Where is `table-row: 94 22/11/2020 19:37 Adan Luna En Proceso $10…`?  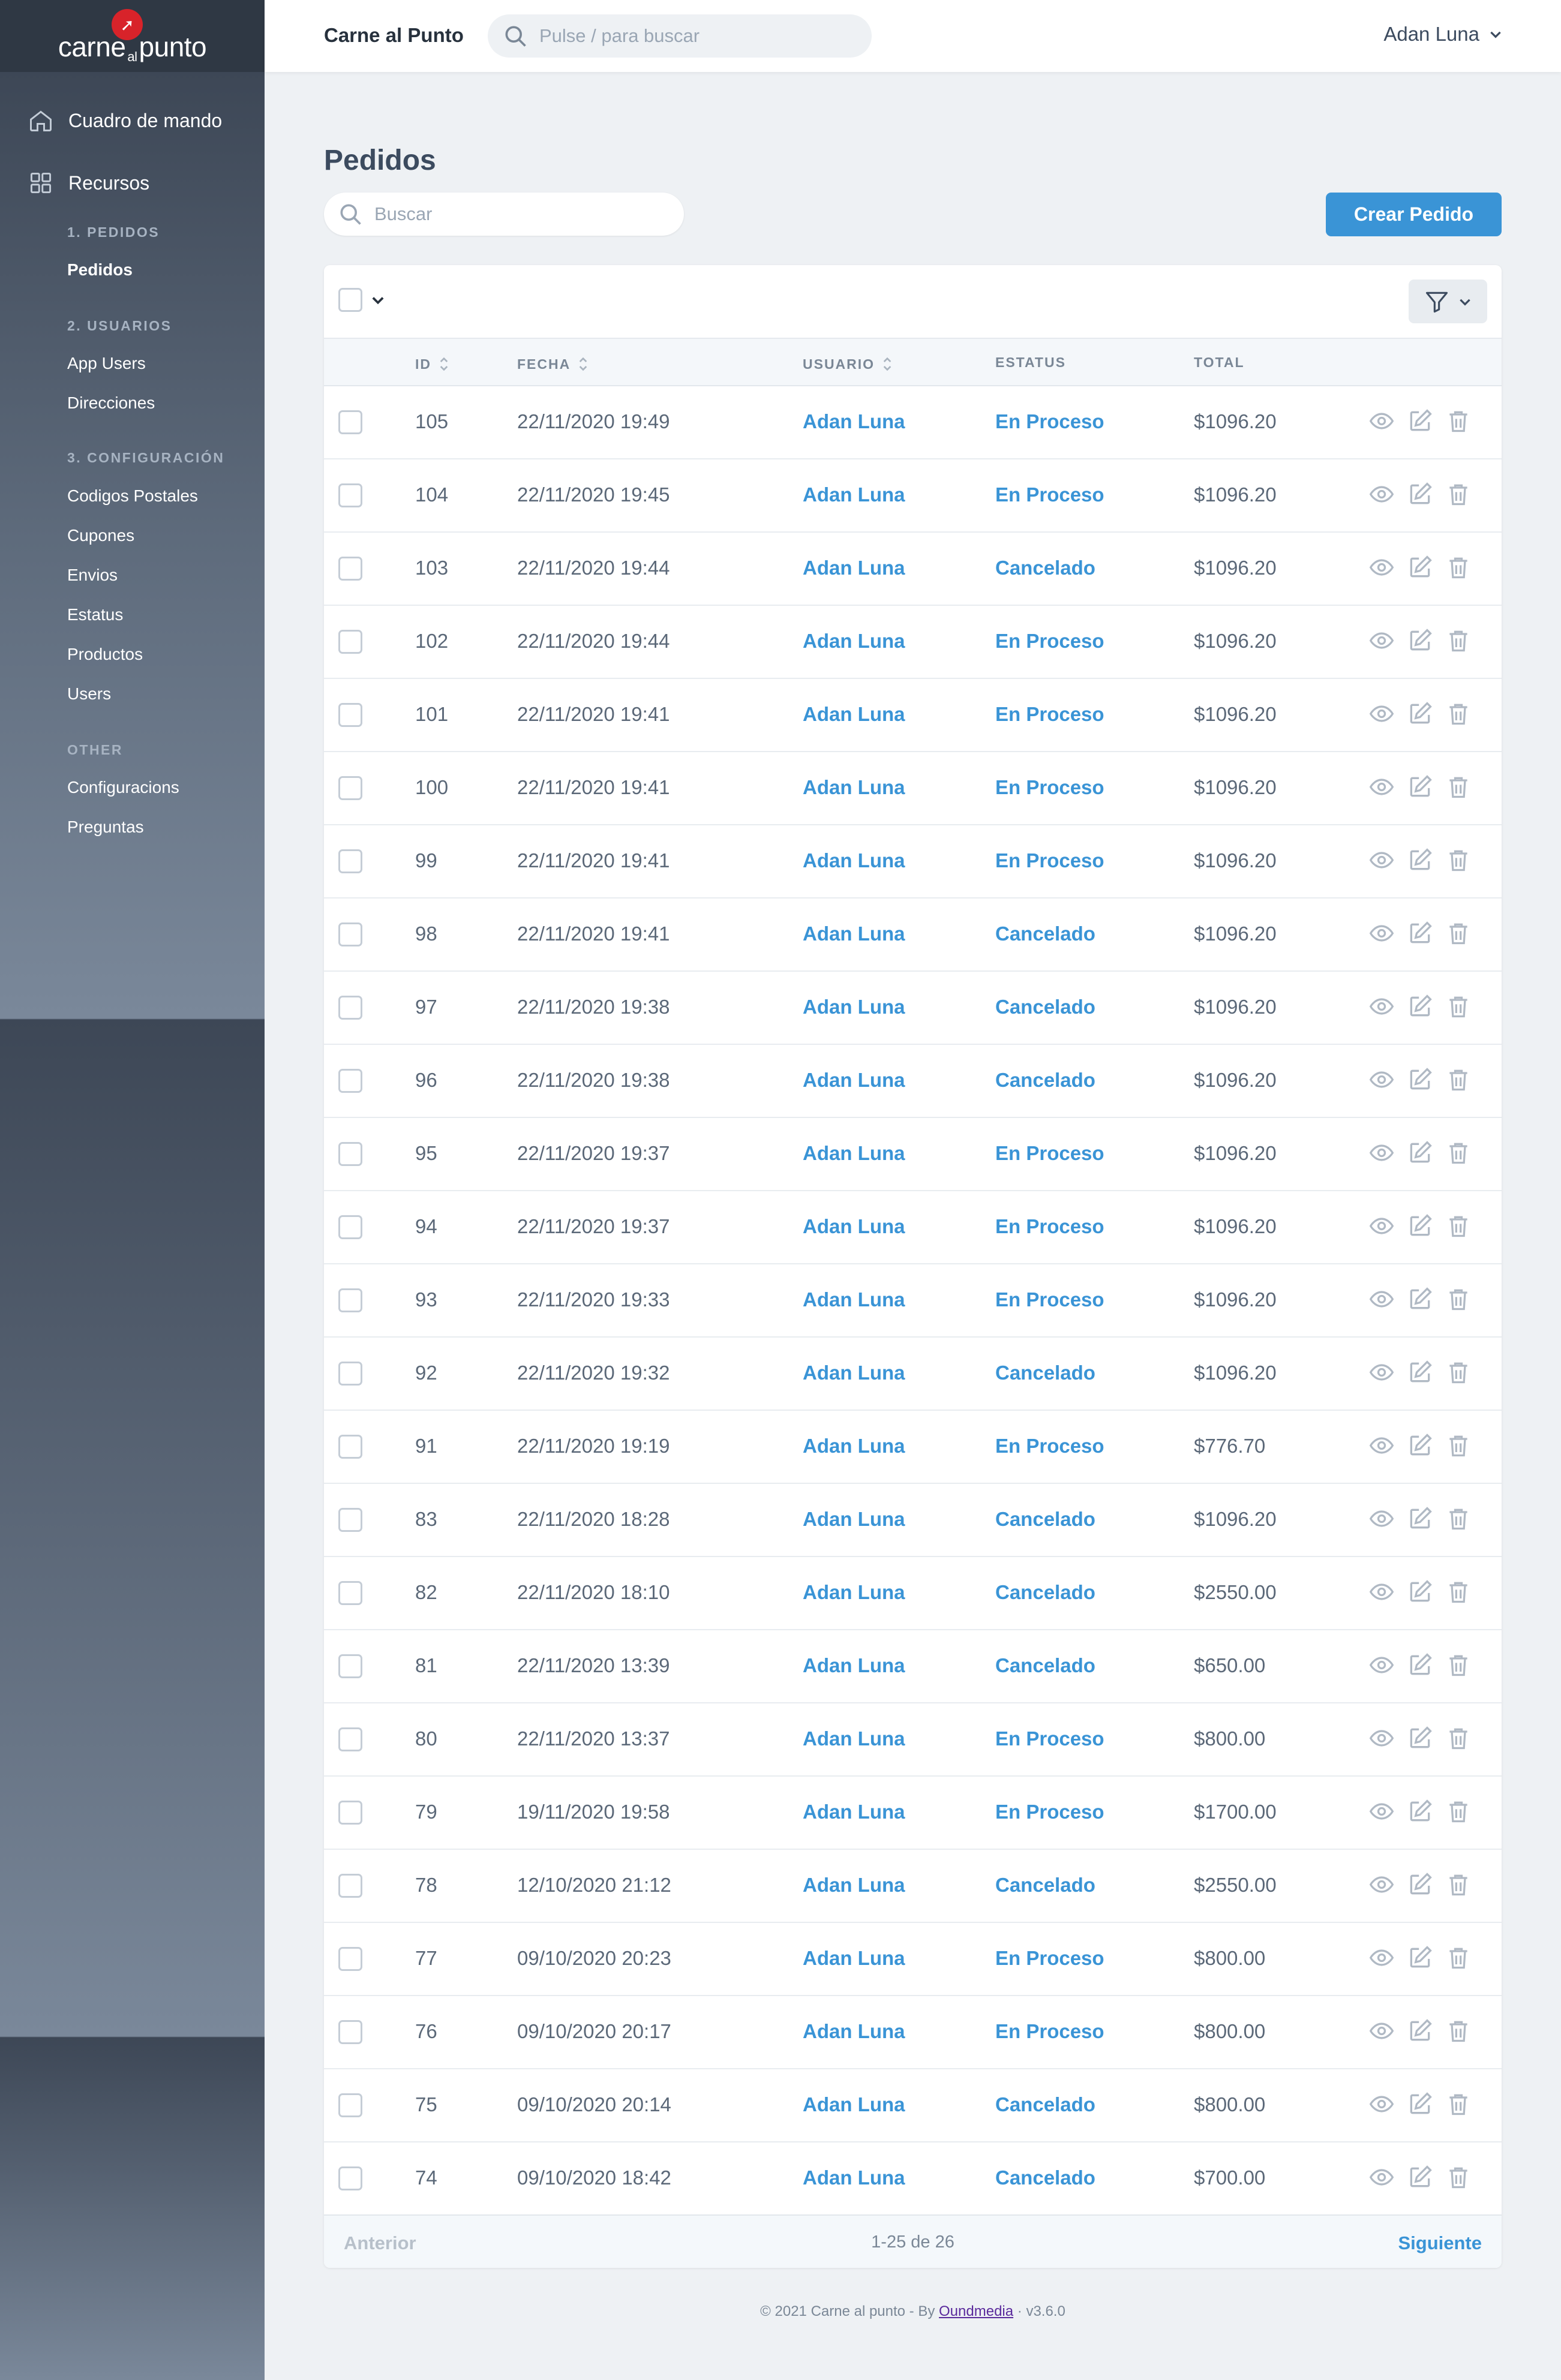 table-row: 94 22/11/2020 19:37 Adan Luna En Proceso $10… is located at coordinates (913, 1228).